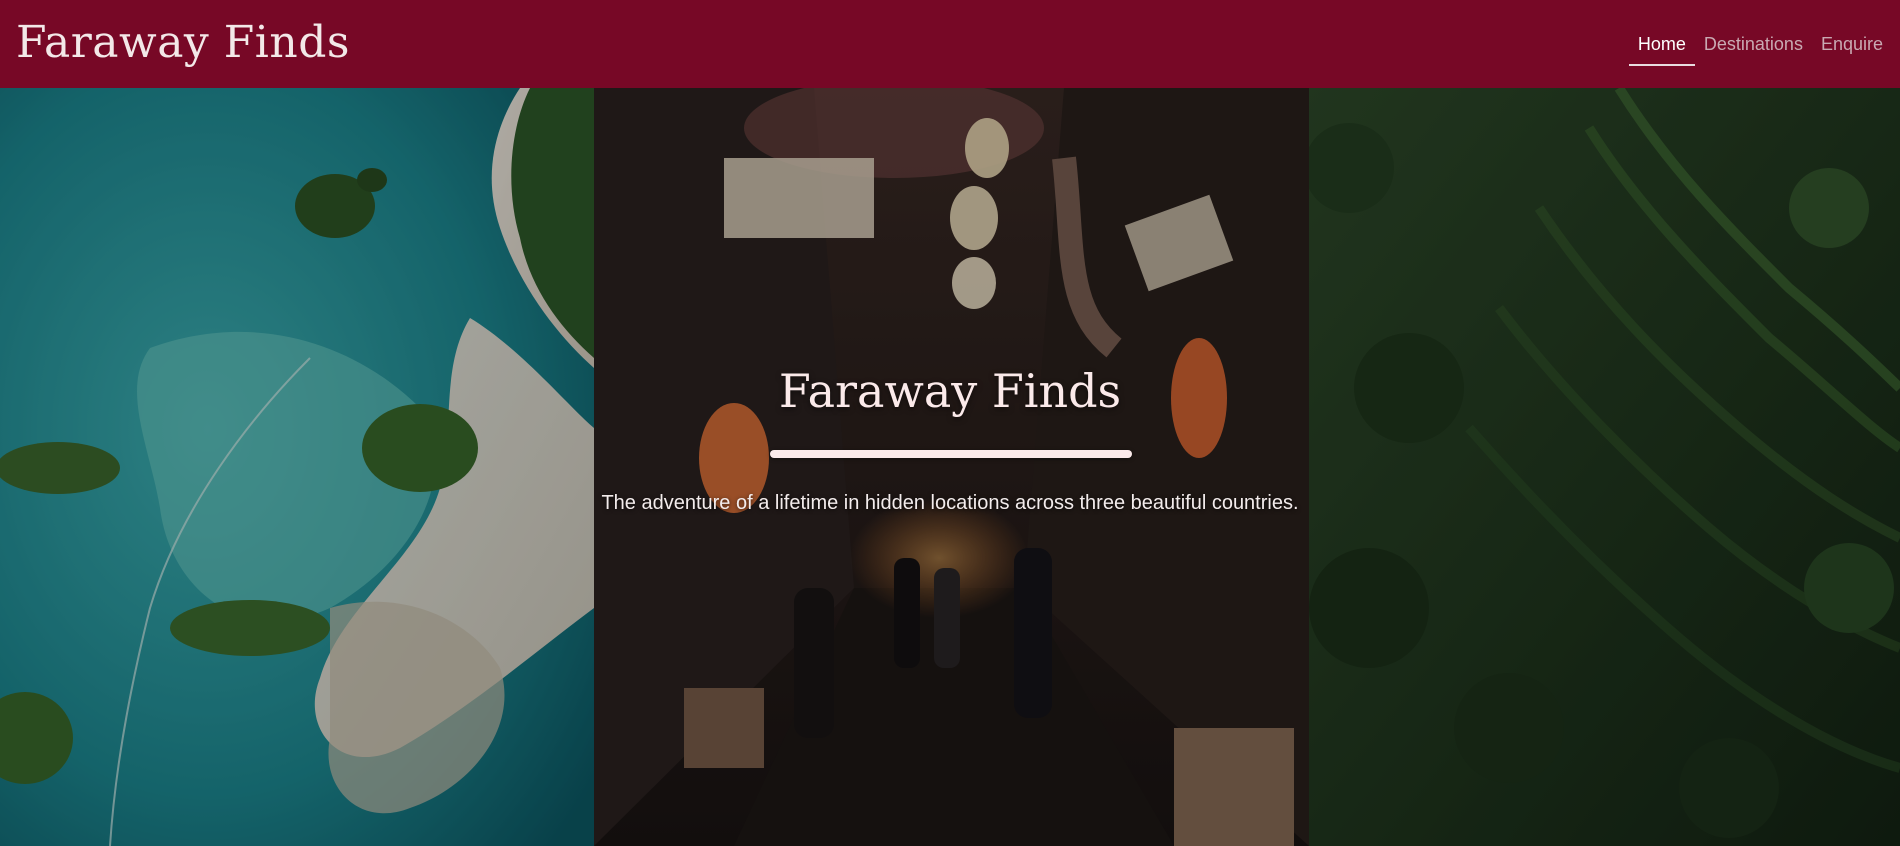 This screenshot has height=846, width=1900. Describe the element at coordinates (1852, 44) in the screenshot. I see `nav-enquire: Enquire` at that location.